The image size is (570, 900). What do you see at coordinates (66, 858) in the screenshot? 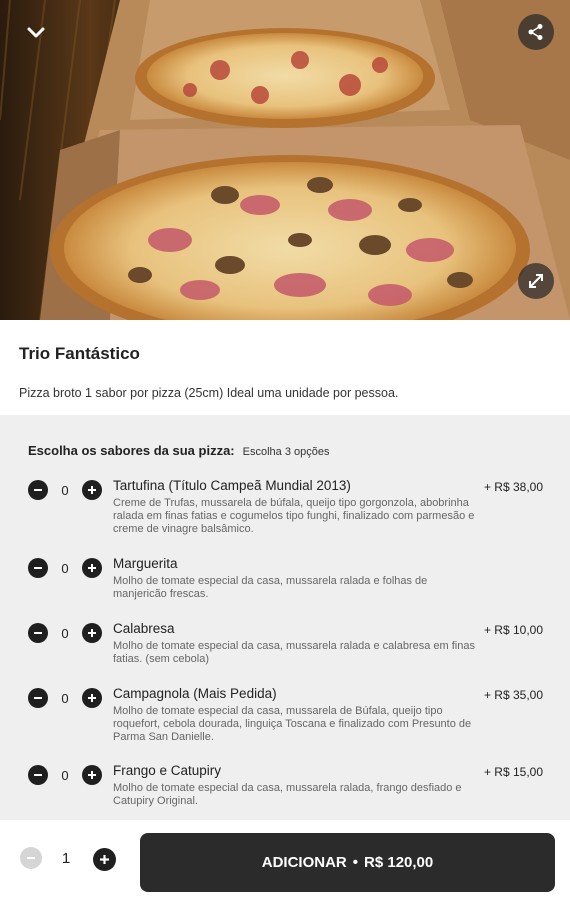
I see `cart-quantity: 1` at bounding box center [66, 858].